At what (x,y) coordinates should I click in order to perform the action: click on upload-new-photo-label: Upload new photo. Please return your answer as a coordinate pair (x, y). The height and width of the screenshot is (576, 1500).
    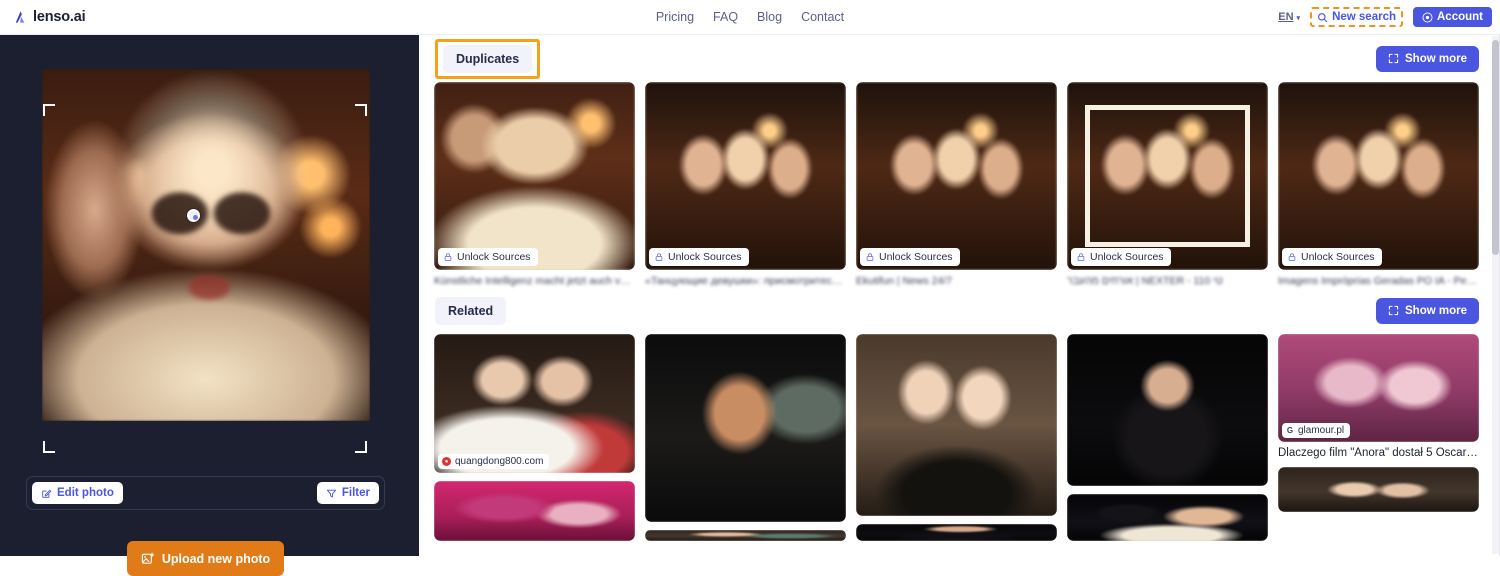
    Looking at the image, I should click on (216, 558).